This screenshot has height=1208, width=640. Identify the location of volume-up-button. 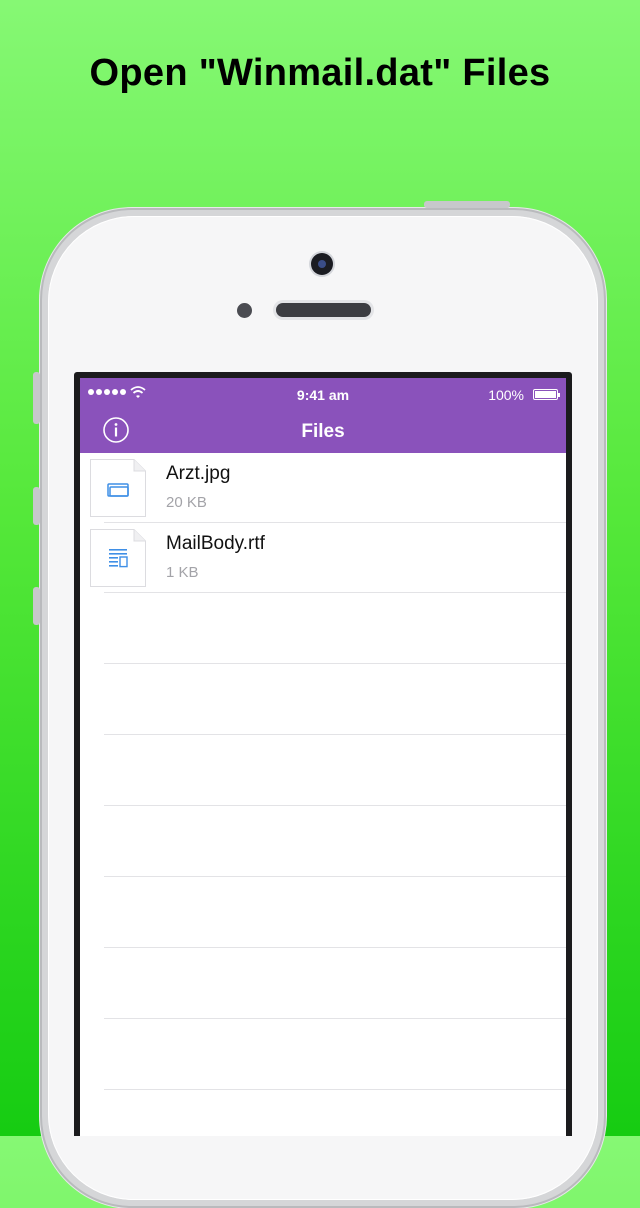
(36, 506).